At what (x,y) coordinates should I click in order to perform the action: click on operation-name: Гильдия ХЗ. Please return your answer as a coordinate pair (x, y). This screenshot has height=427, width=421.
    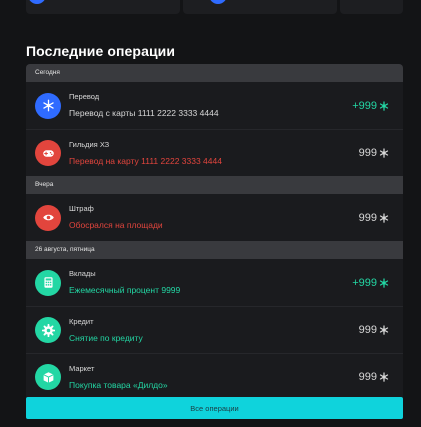
    Looking at the image, I should click on (89, 144).